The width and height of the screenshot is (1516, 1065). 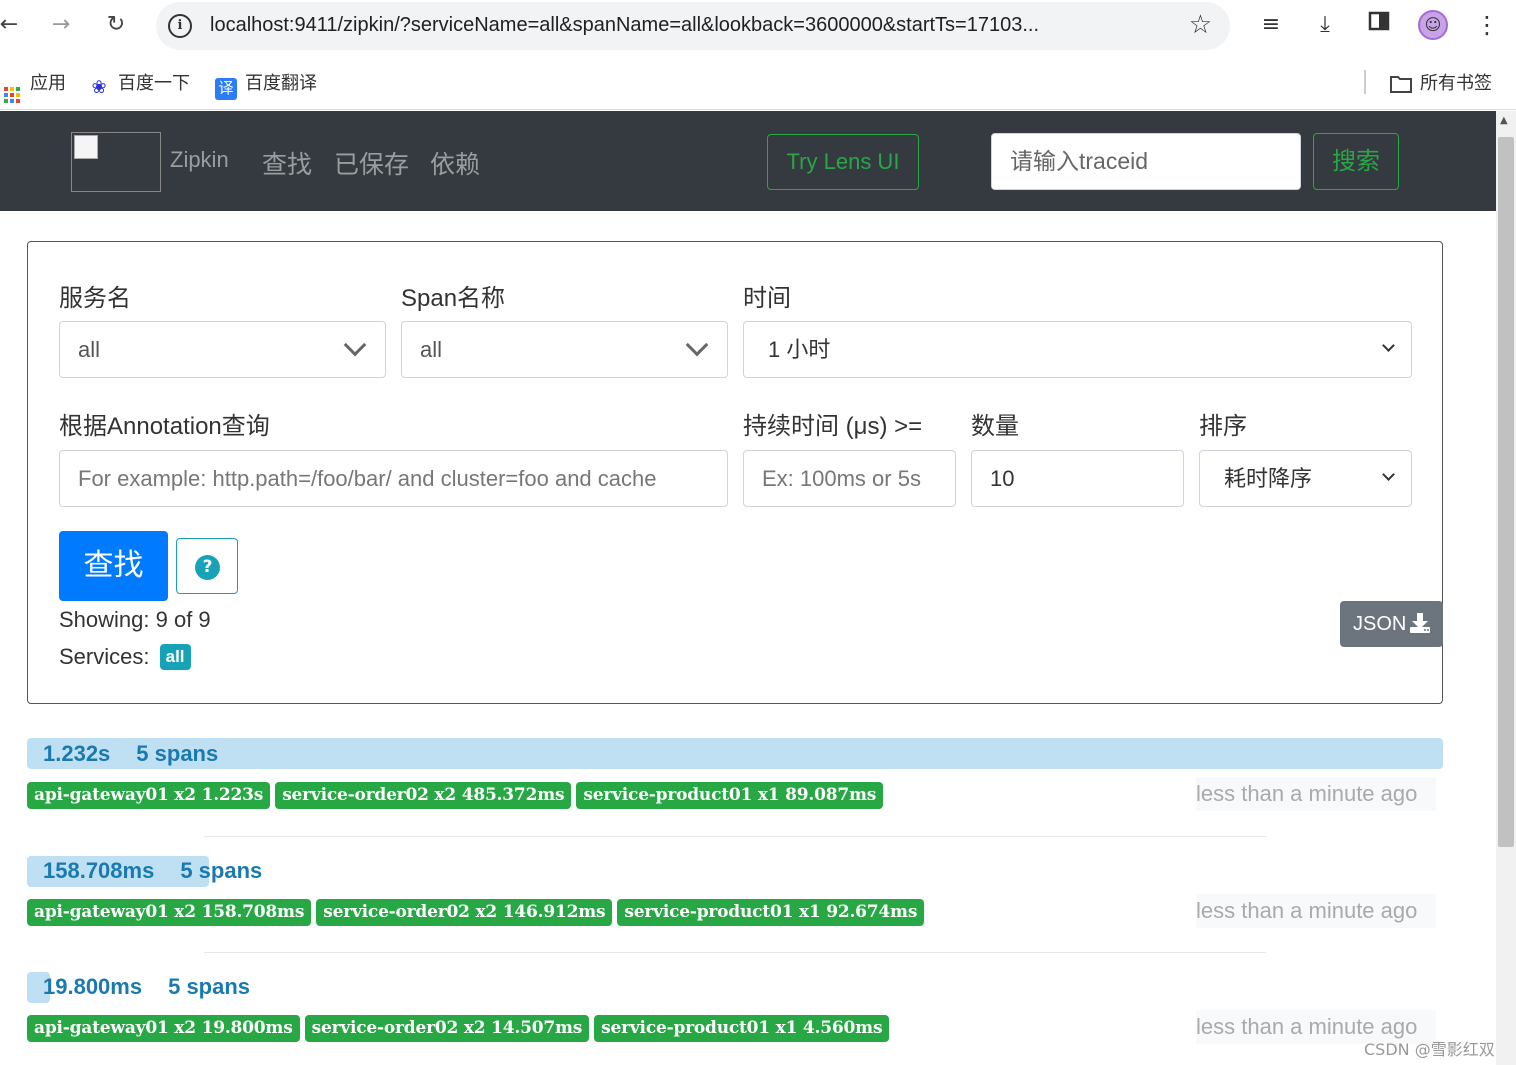 I want to click on bookmark-baidu: ❀ 百度一下, so click(x=139, y=83).